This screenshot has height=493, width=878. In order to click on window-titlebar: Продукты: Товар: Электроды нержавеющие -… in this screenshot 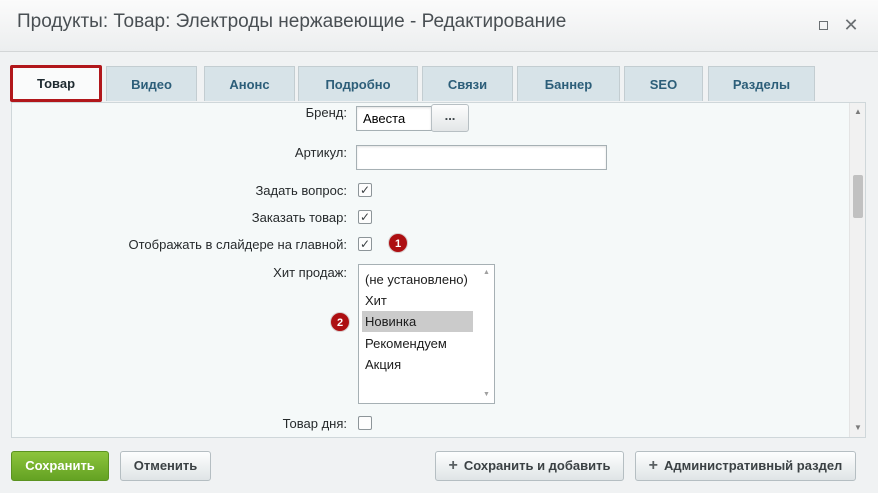, I will do `click(439, 26)`.